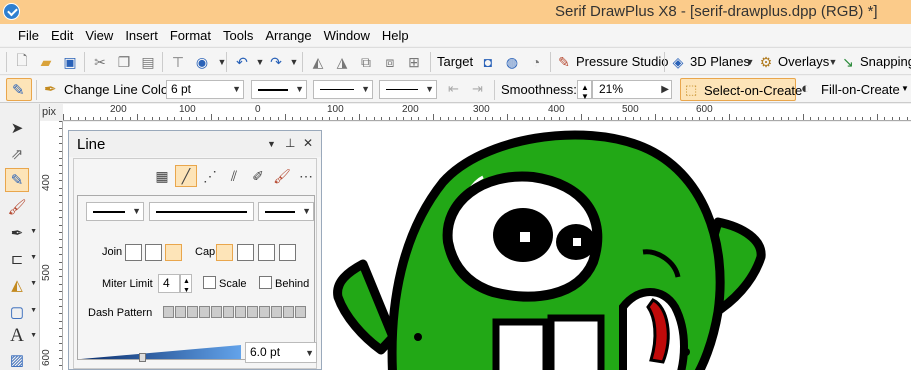  What do you see at coordinates (318, 62) in the screenshot?
I see `flip-horizontal-icon: ◭` at bounding box center [318, 62].